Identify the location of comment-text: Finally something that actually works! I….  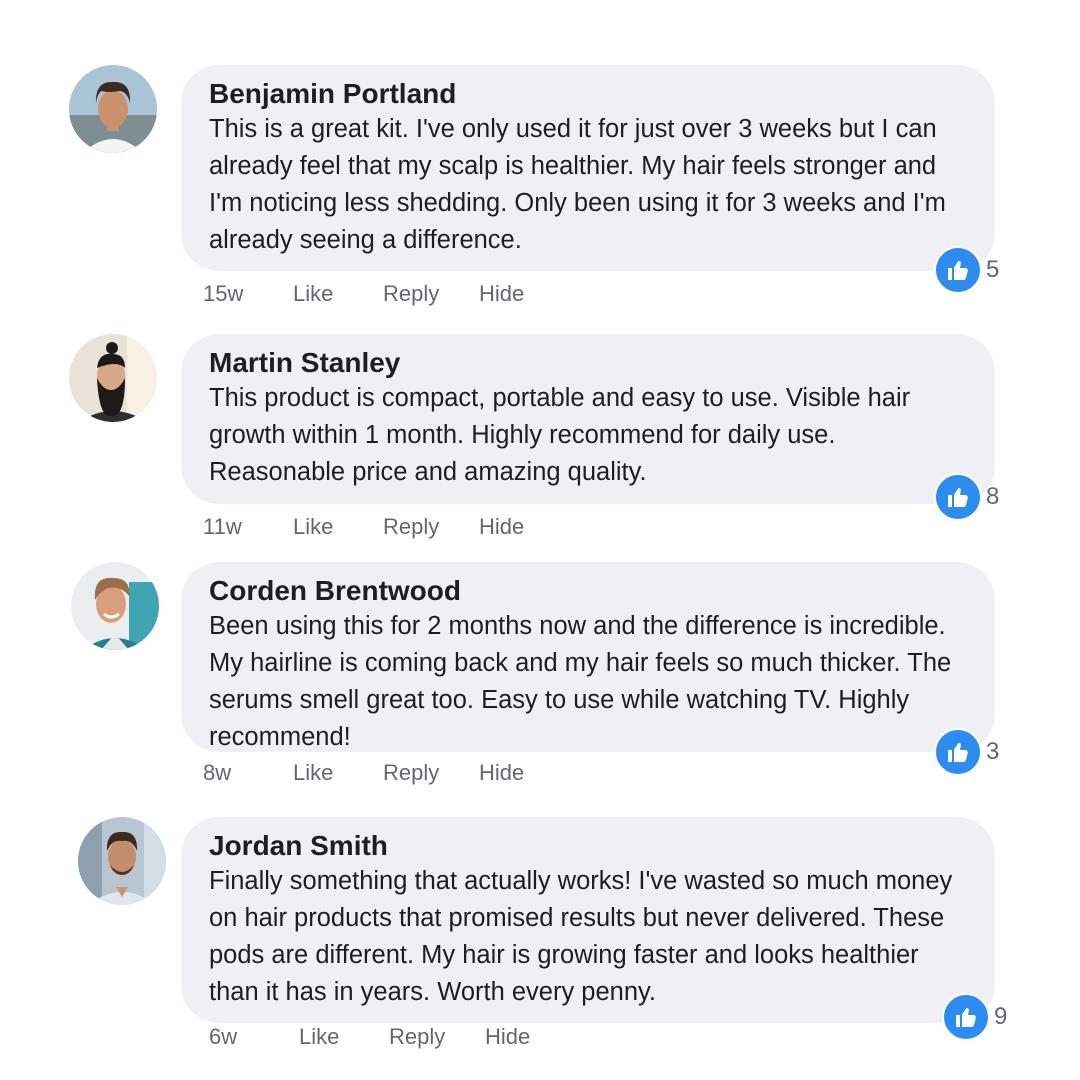
(581, 936).